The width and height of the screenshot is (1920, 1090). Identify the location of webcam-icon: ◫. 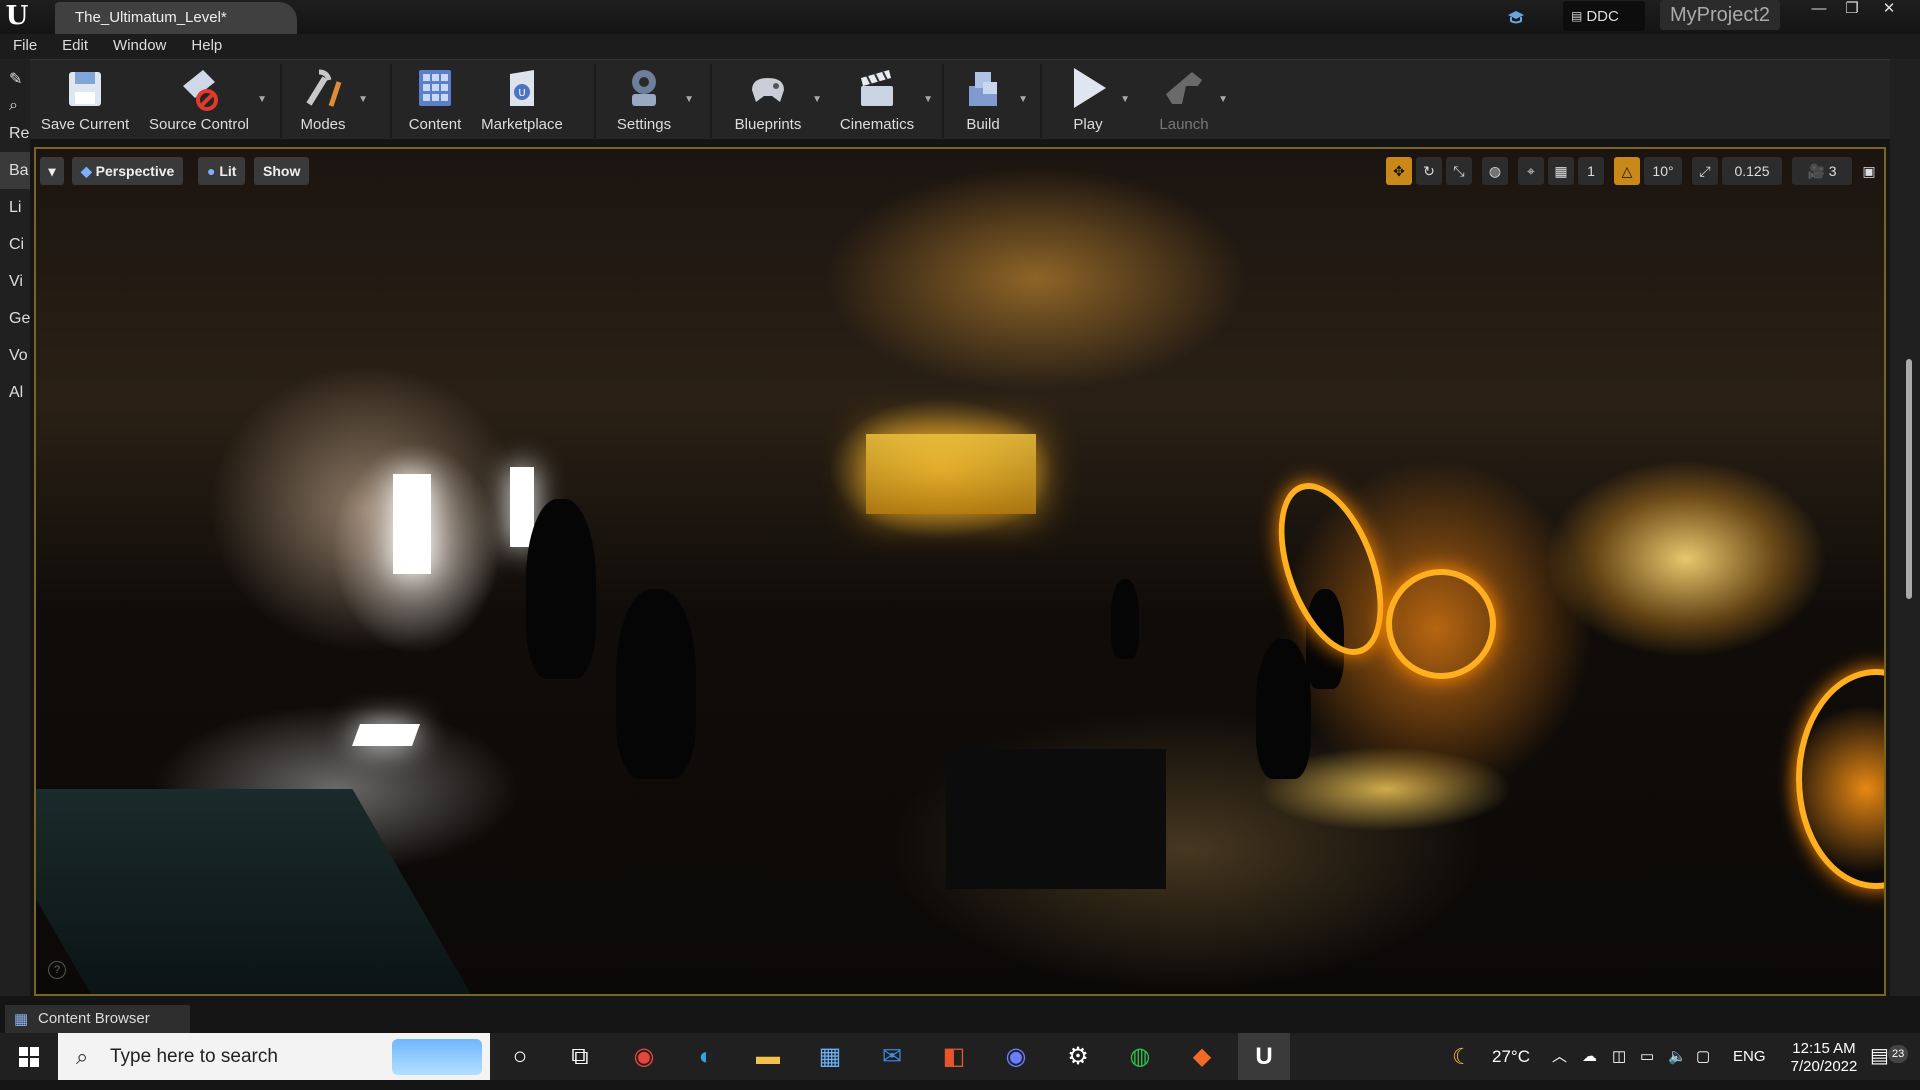
(1619, 1056).